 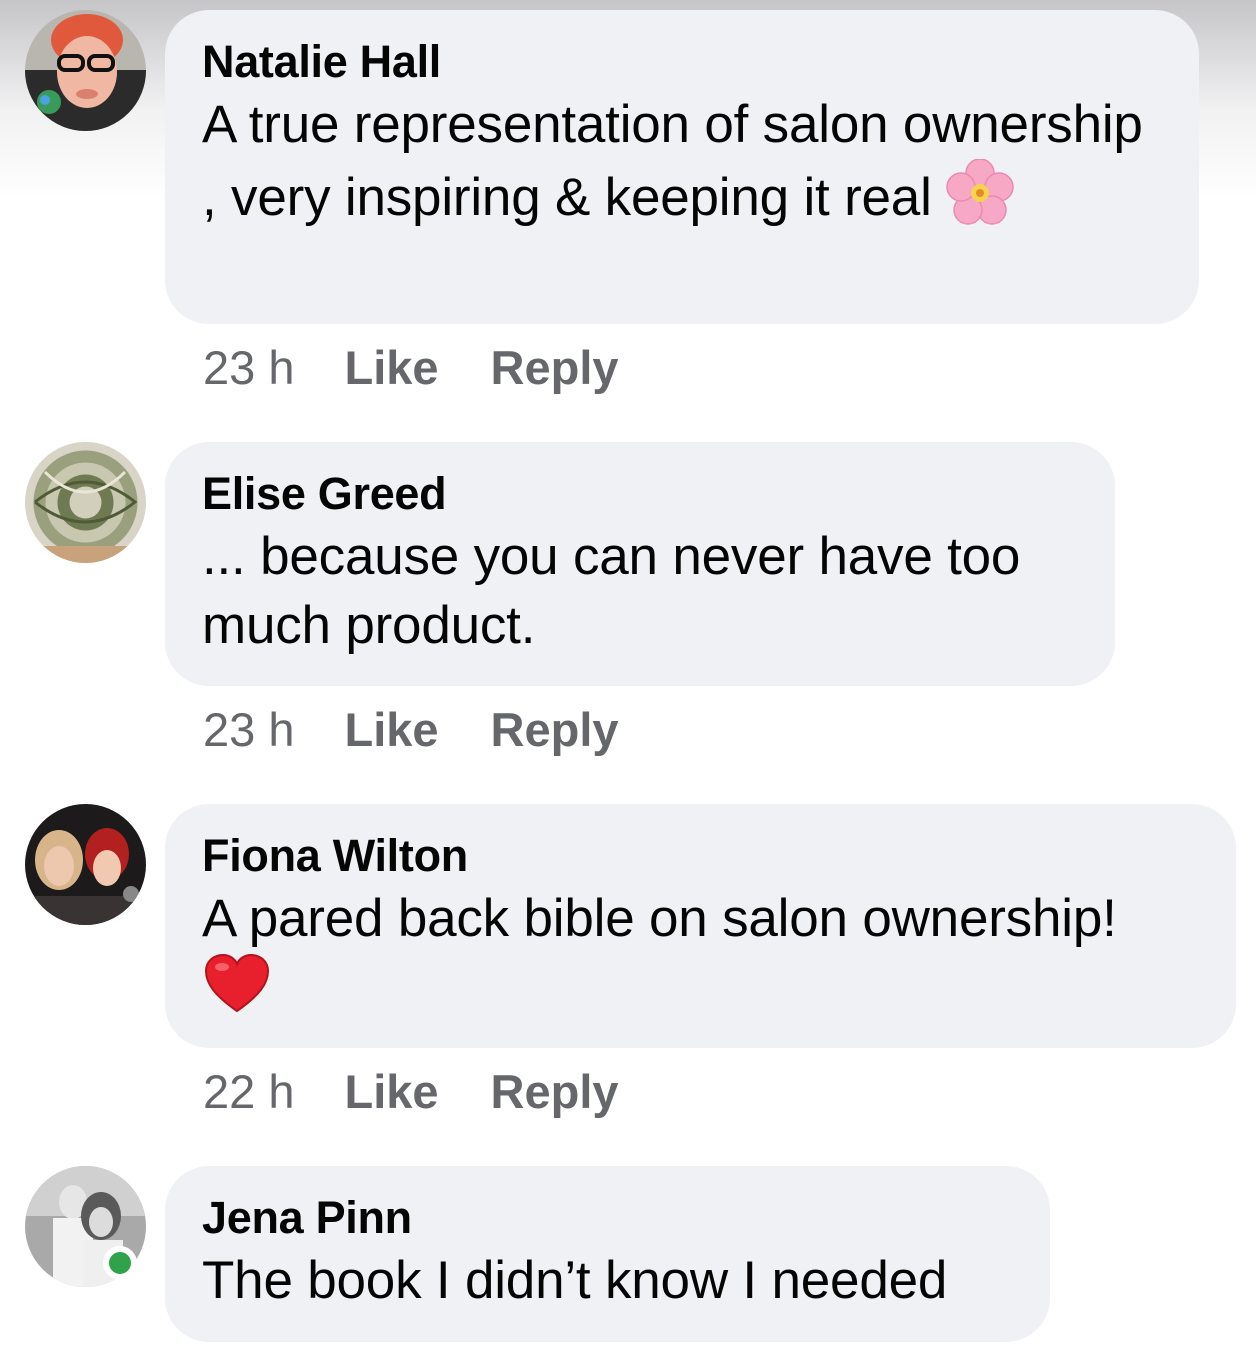 What do you see at coordinates (979, 201) in the screenshot?
I see `cherry-blossom-icon` at bounding box center [979, 201].